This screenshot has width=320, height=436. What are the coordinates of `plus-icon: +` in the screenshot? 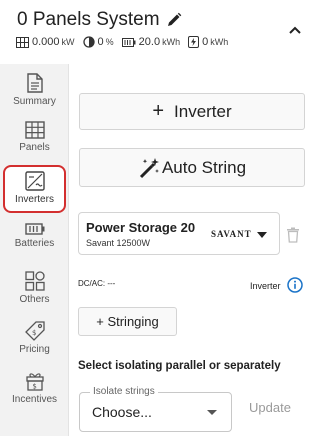 It's located at (158, 111).